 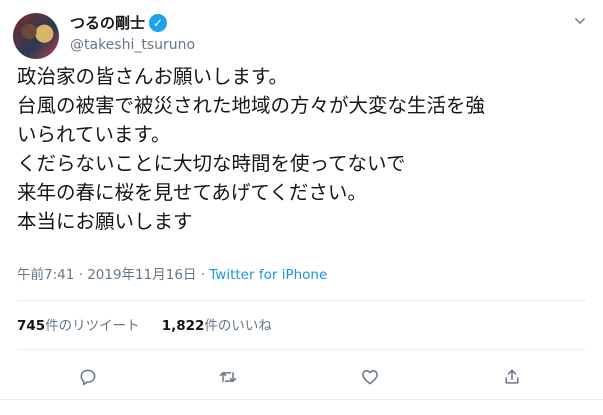 What do you see at coordinates (183, 326) in the screenshot?
I see `like-count: 1,822` at bounding box center [183, 326].